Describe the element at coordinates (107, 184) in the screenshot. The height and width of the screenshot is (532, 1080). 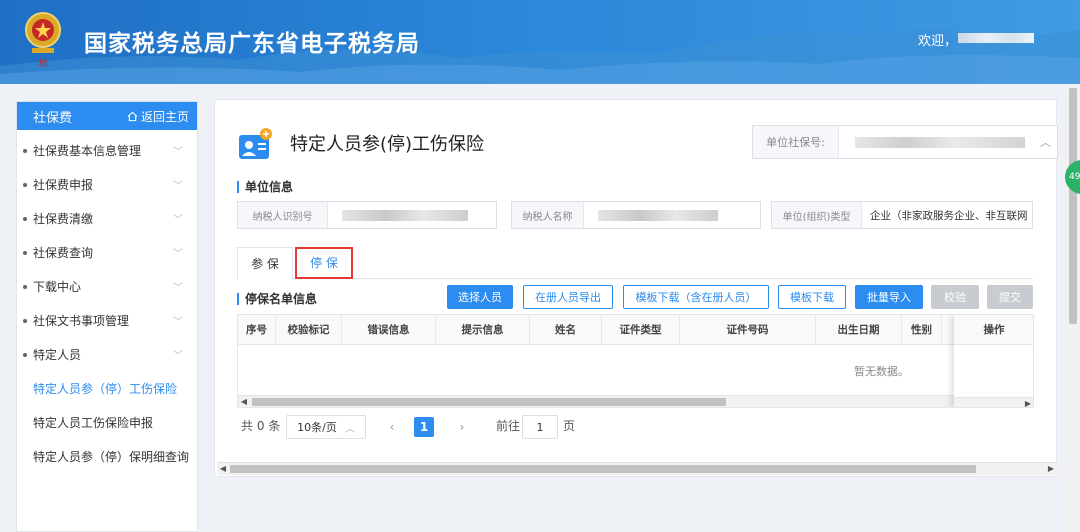
I see `sidebar-item-declare: 社保费申报 ﹀` at that location.